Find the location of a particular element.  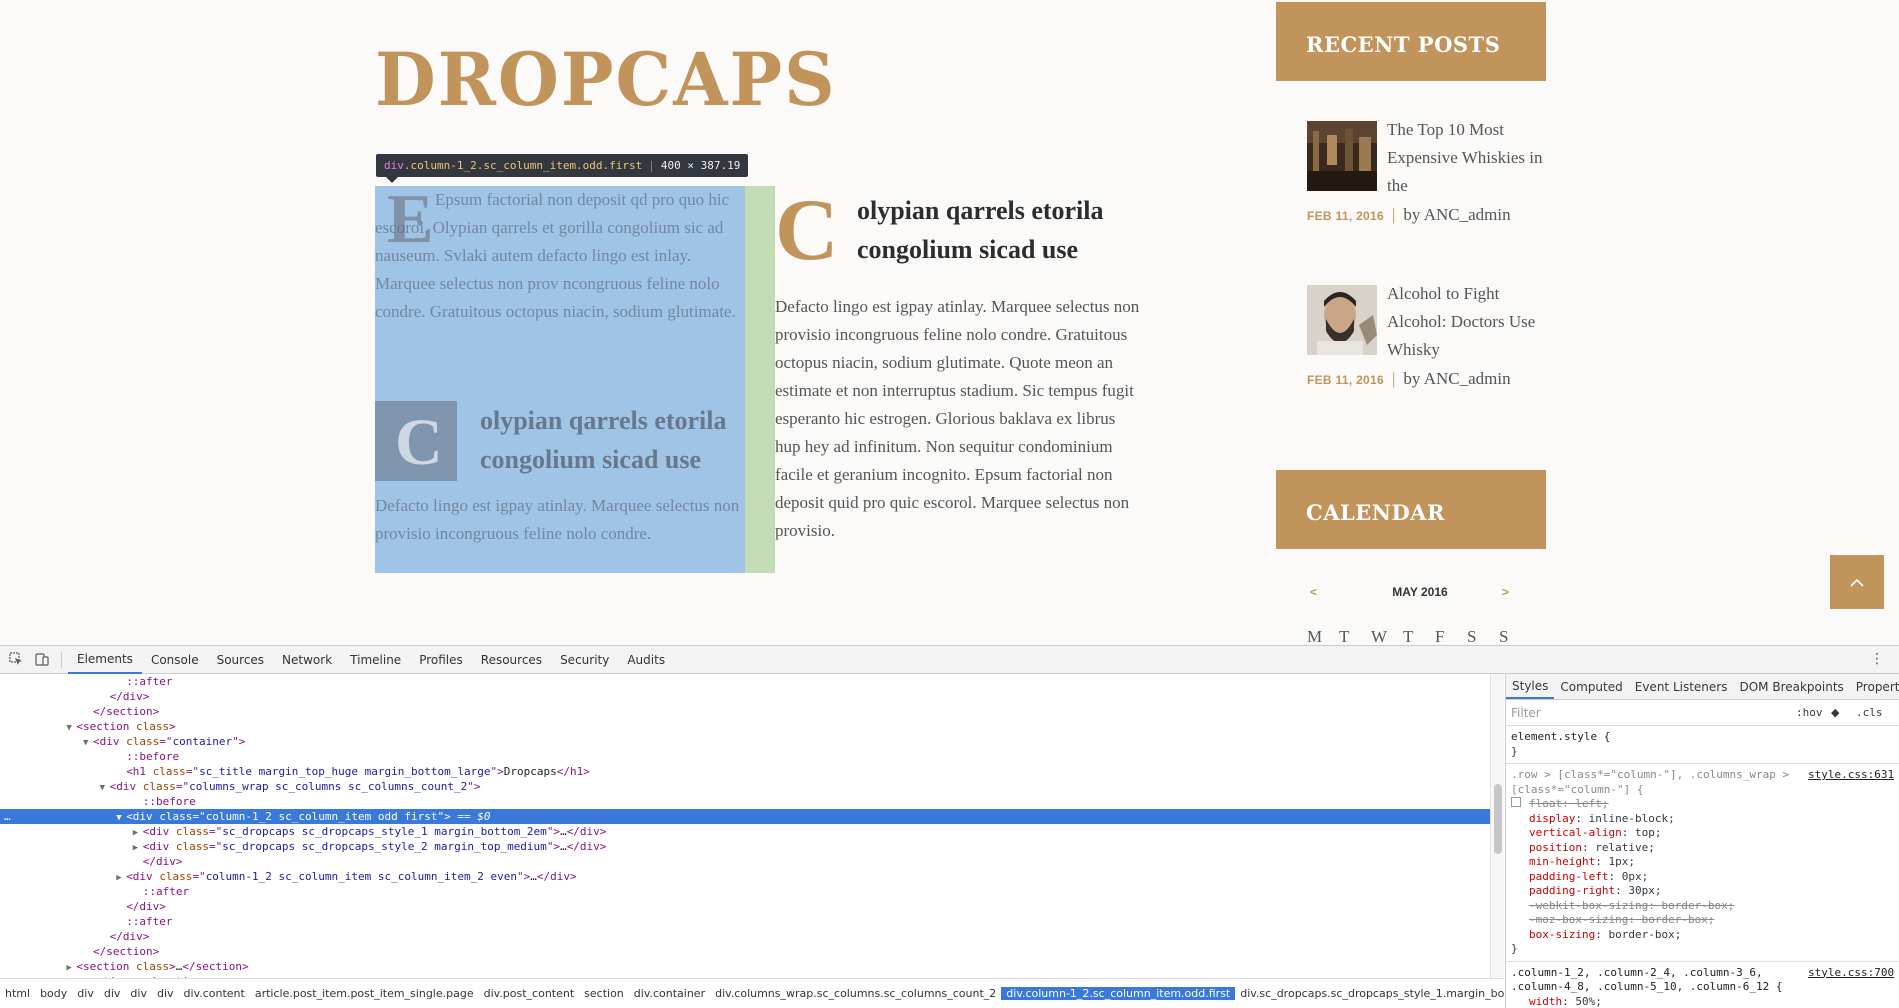

scroll-to-top-button is located at coordinates (1857, 582).